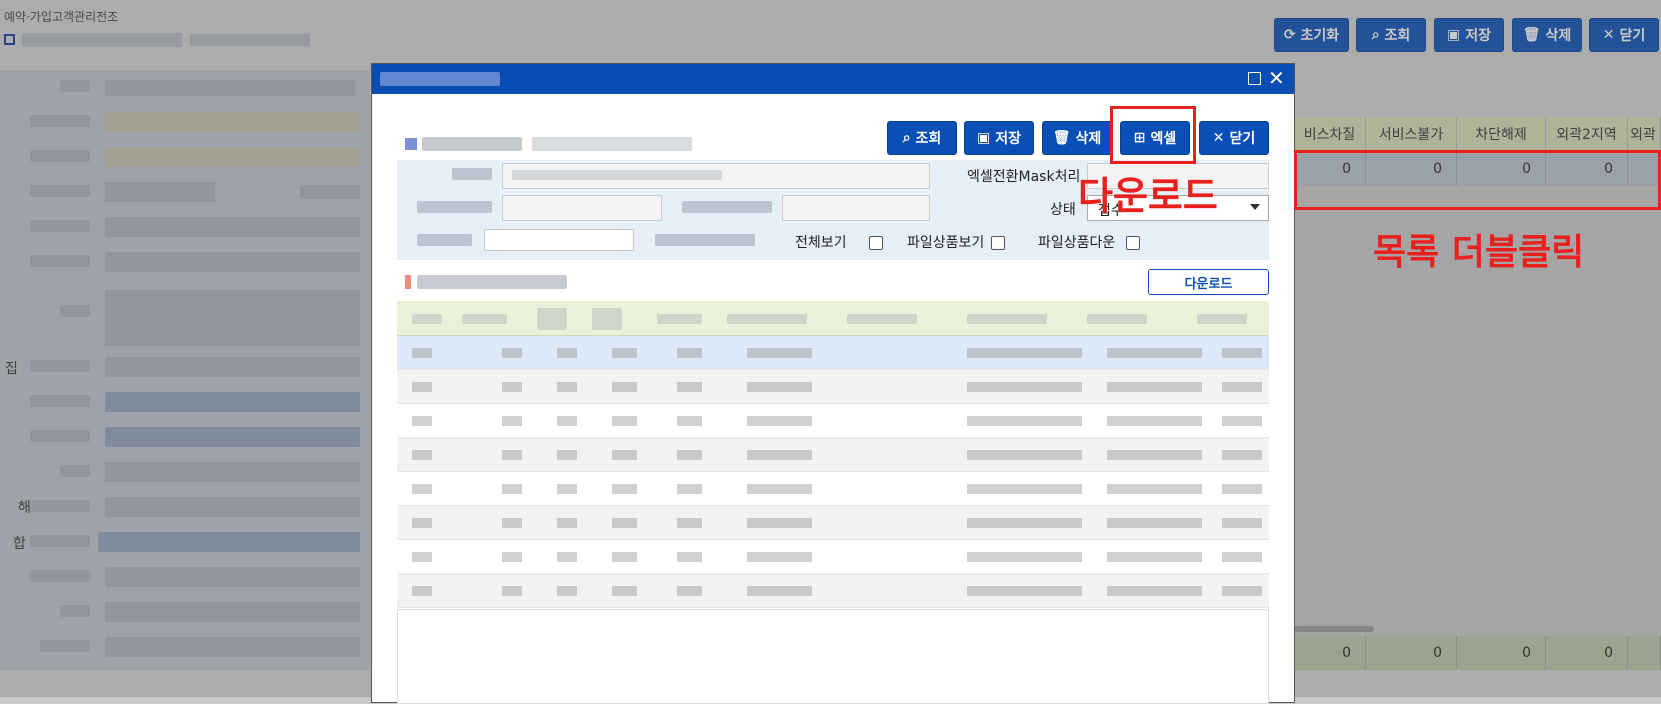 This screenshot has height=704, width=1661. What do you see at coordinates (1255, 207) in the screenshot?
I see `chevron-down-icon` at bounding box center [1255, 207].